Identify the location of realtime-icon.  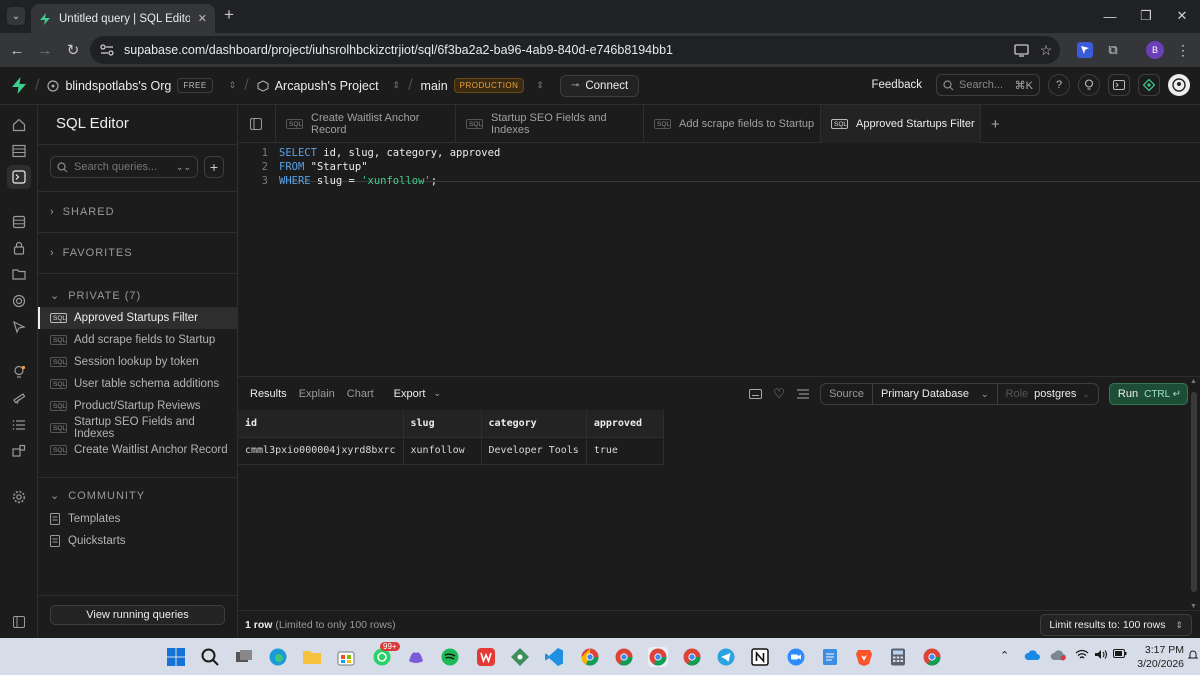
(19, 301).